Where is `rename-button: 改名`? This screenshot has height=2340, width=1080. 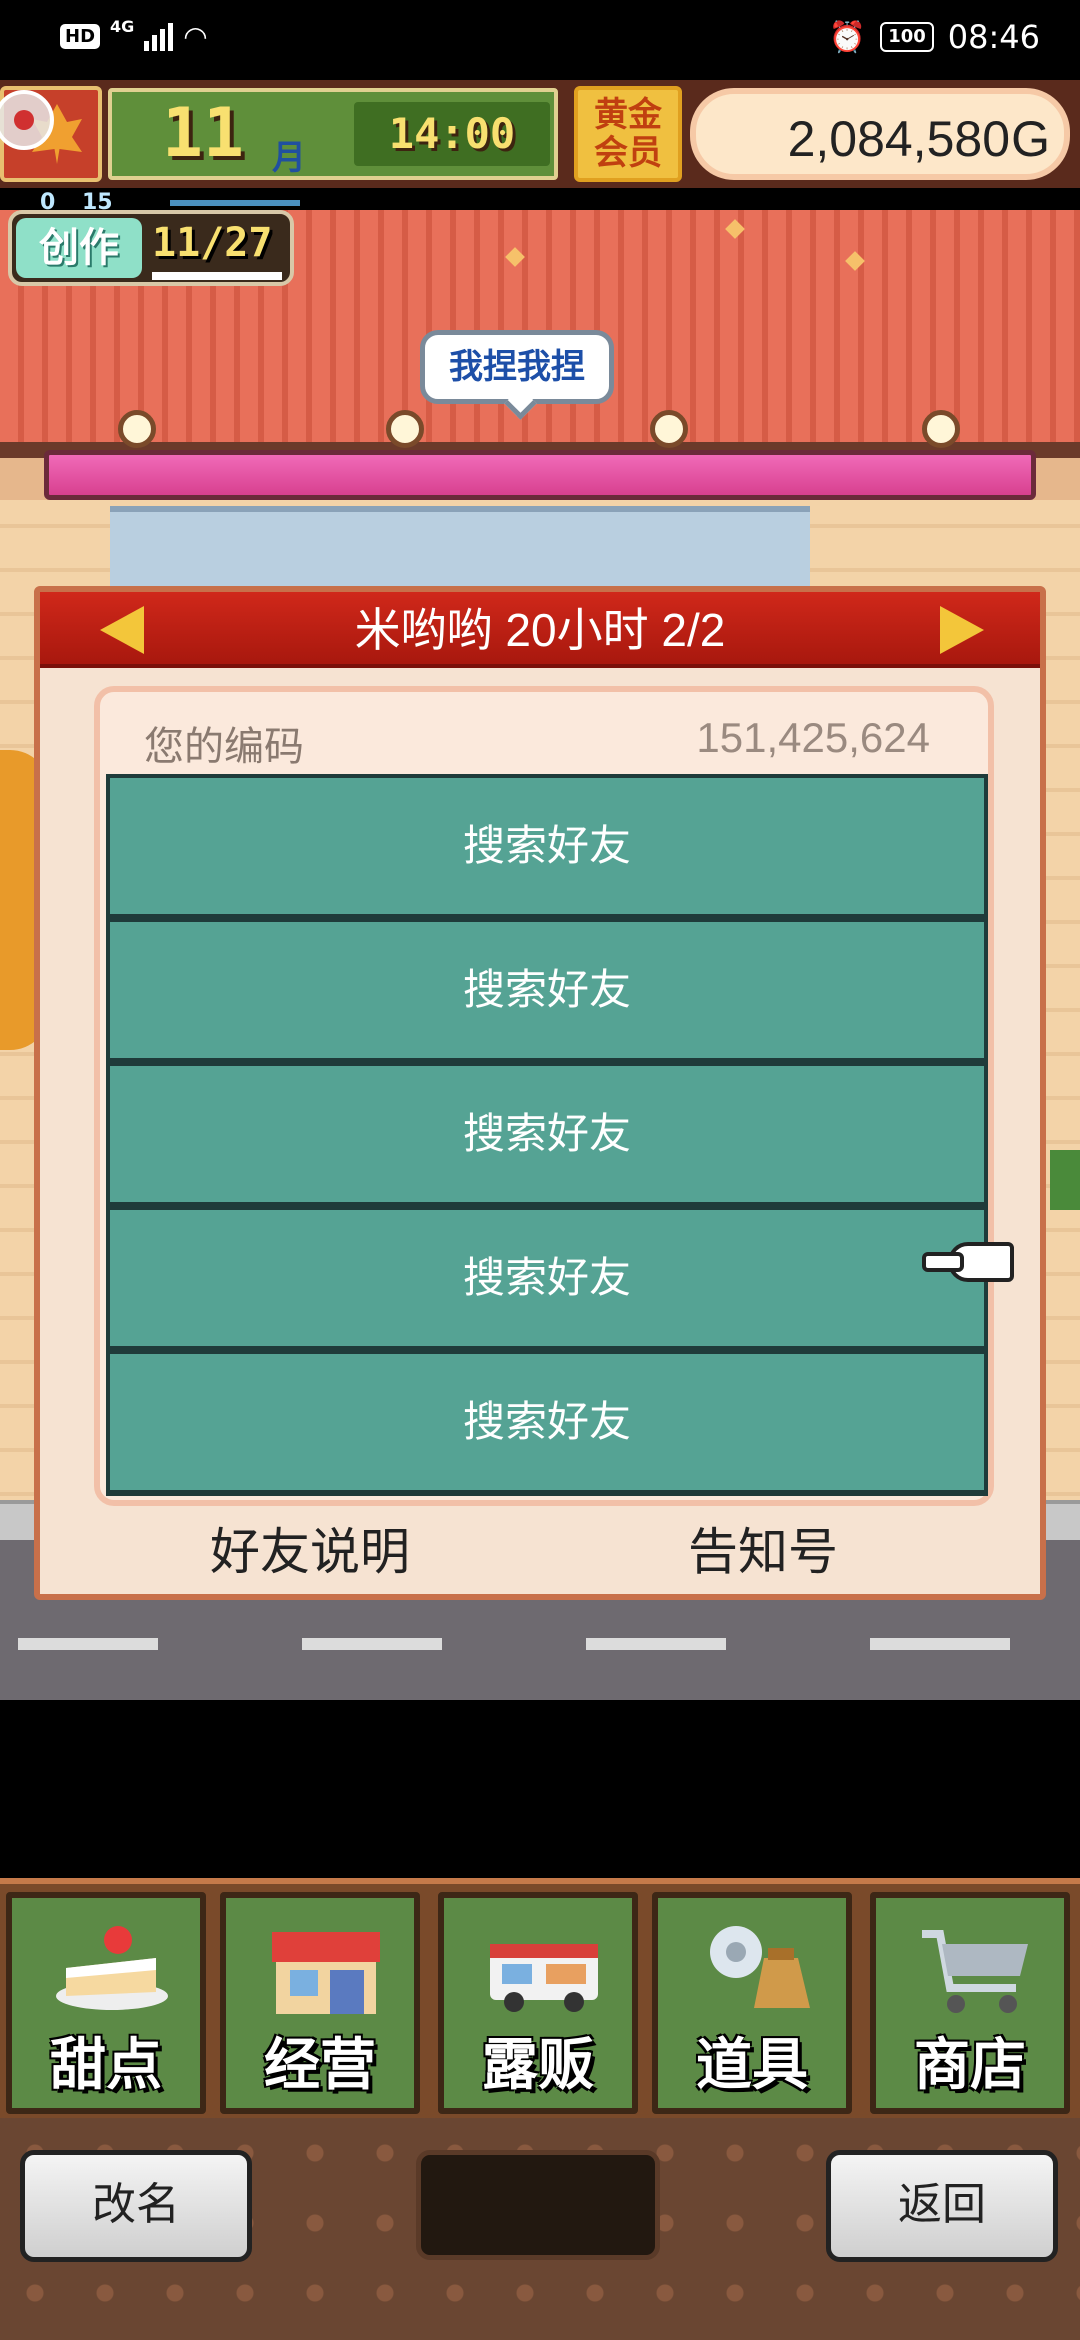 rename-button: 改名 is located at coordinates (136, 2206).